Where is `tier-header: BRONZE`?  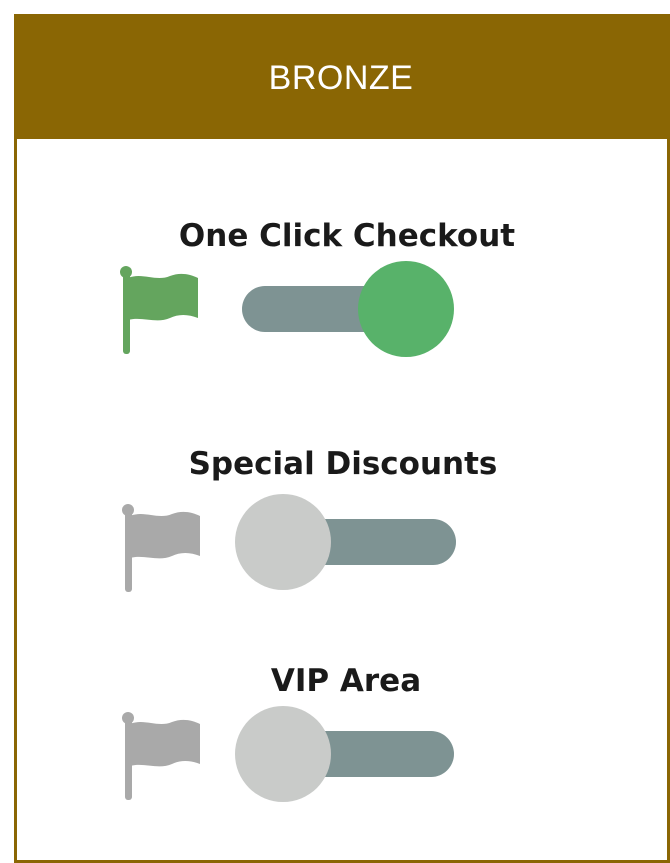 tier-header: BRONZE is located at coordinates (342, 78).